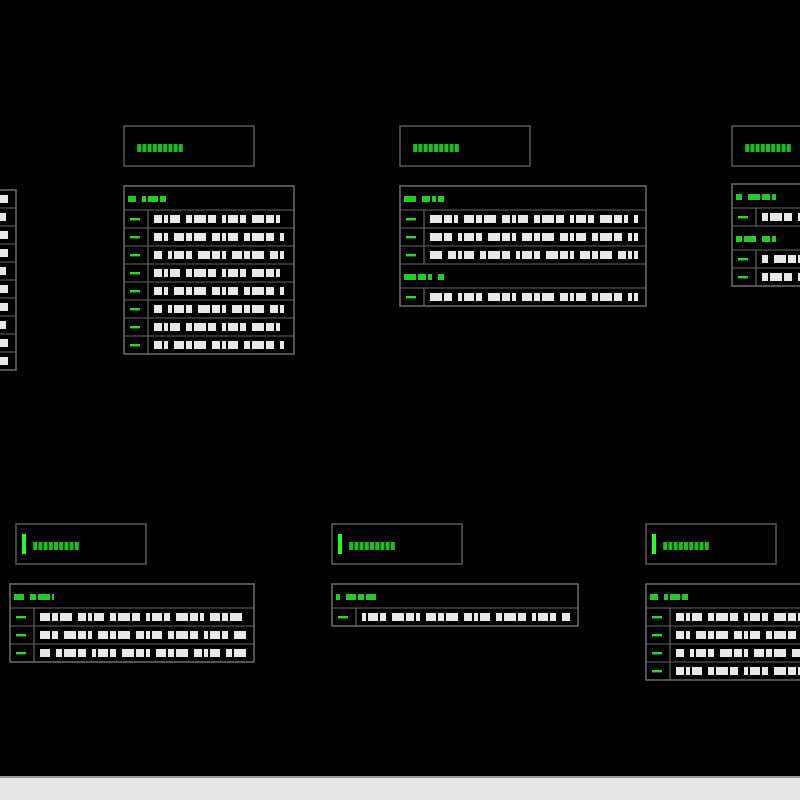 This screenshot has height=800, width=800. What do you see at coordinates (765, 235) in the screenshot?
I see `legend-table-drawing` at bounding box center [765, 235].